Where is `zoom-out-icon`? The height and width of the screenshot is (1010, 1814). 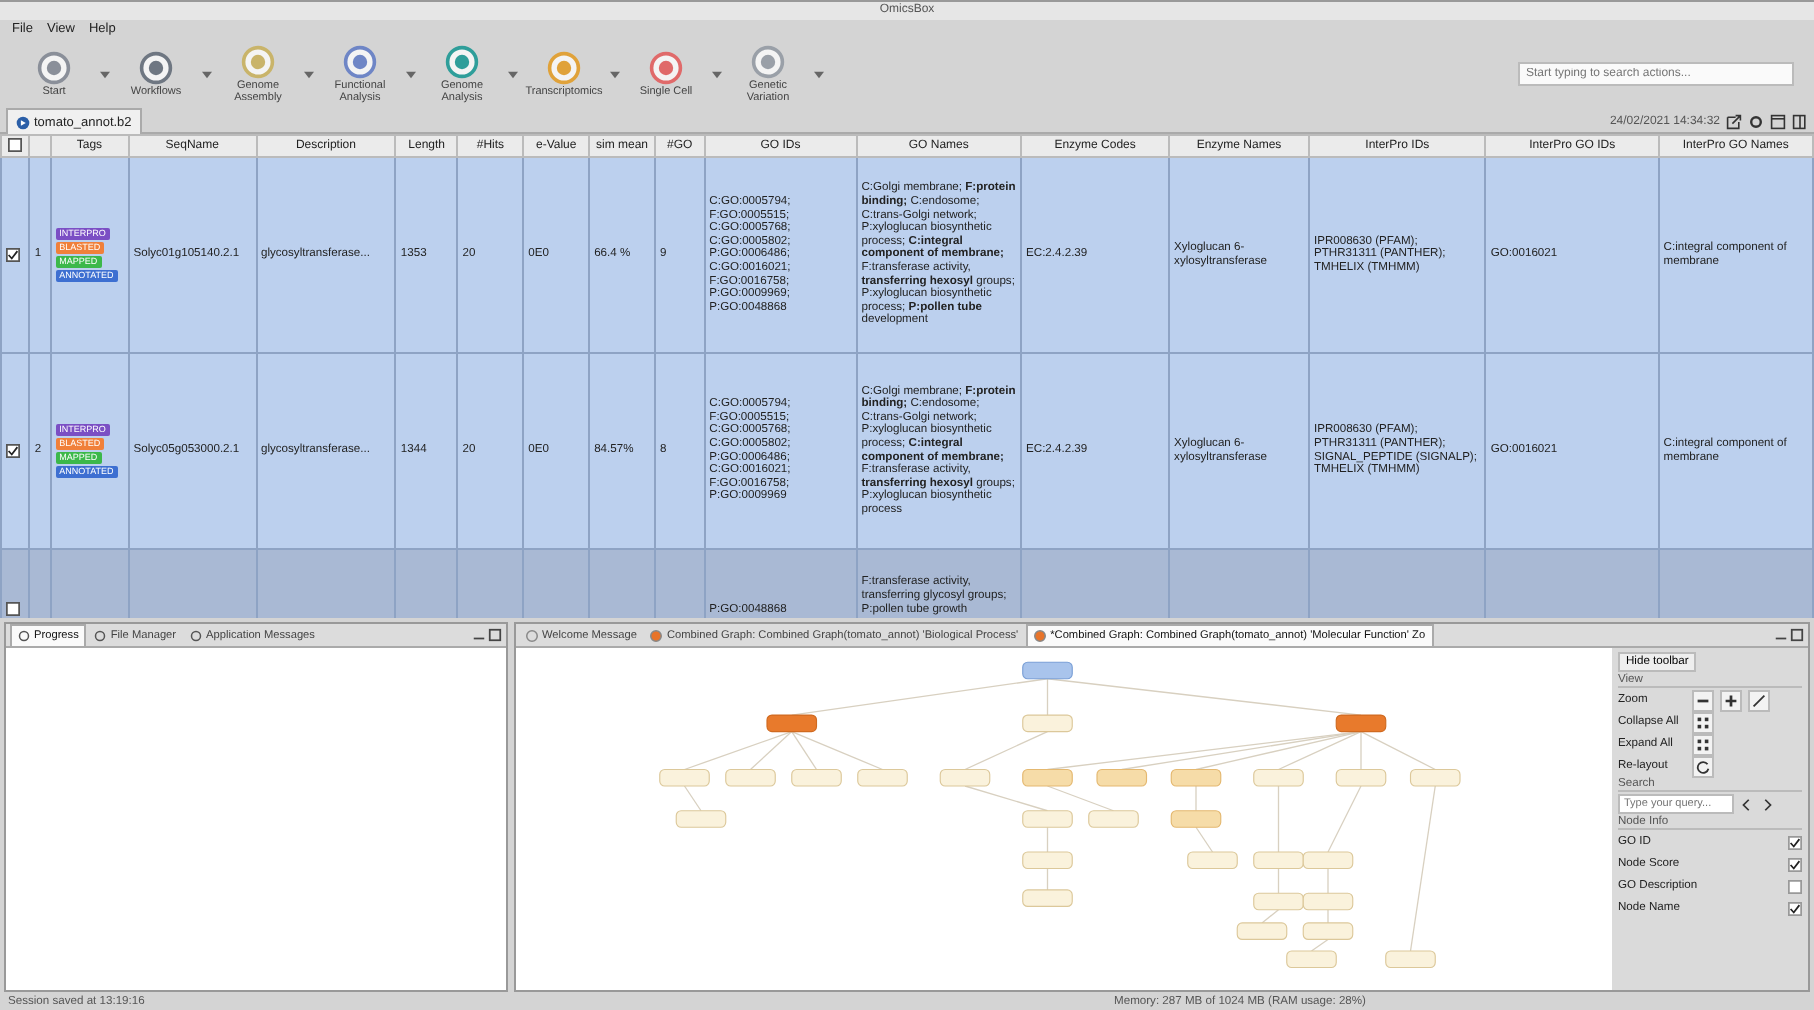 zoom-out-icon is located at coordinates (1703, 700).